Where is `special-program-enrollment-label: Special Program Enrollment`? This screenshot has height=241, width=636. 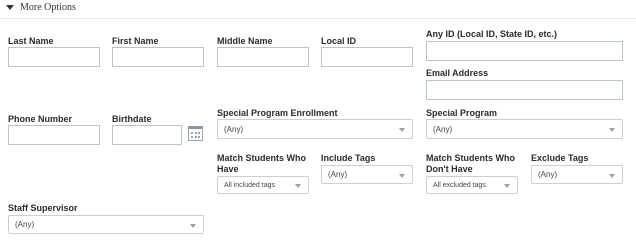
special-program-enrollment-label: Special Program Enrollment is located at coordinates (277, 113).